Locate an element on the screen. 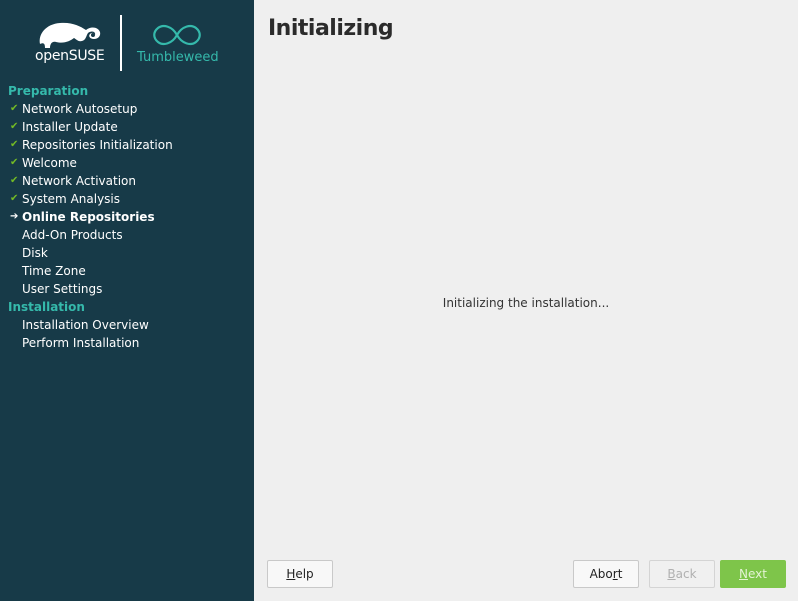 The height and width of the screenshot is (601, 798). help-hotkey: H is located at coordinates (291, 574).